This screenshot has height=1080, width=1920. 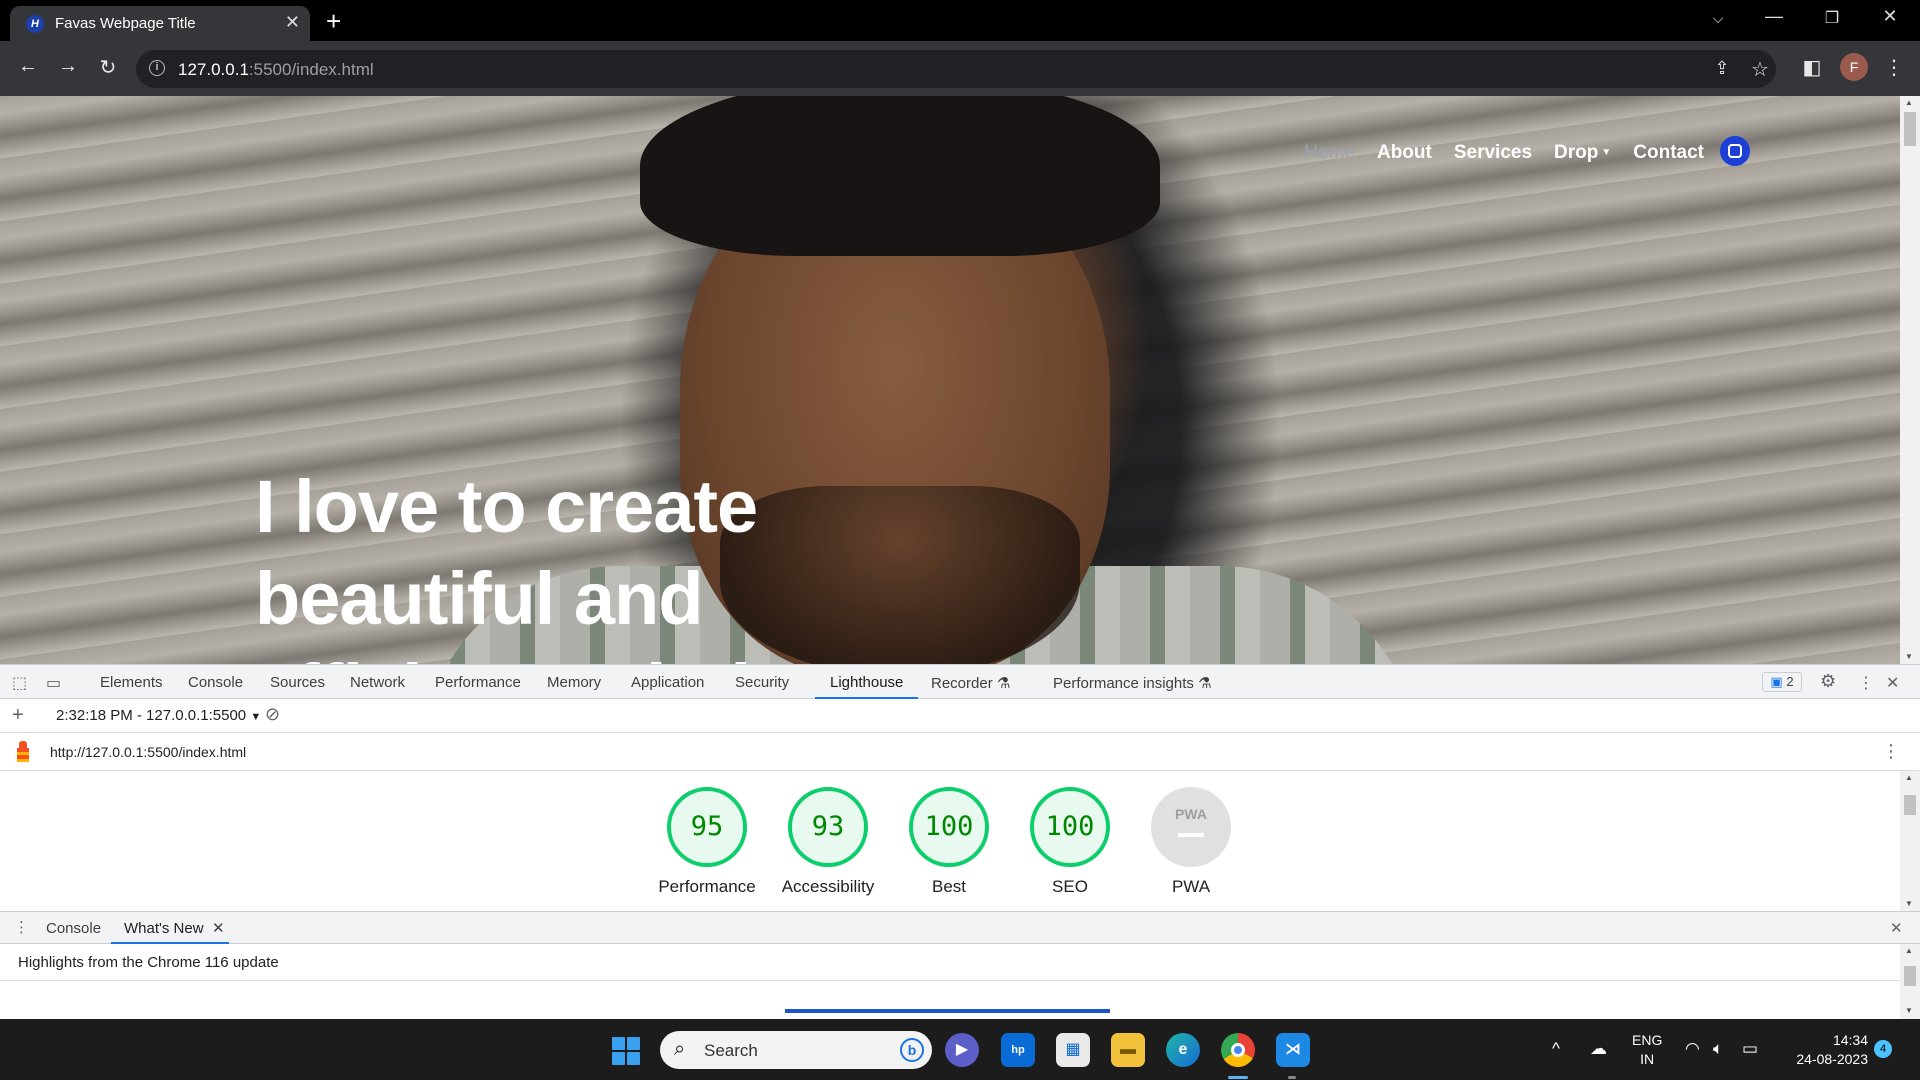 I want to click on devtools-tab-performance-insights: Performance insights ⚗, so click(x=1132, y=683).